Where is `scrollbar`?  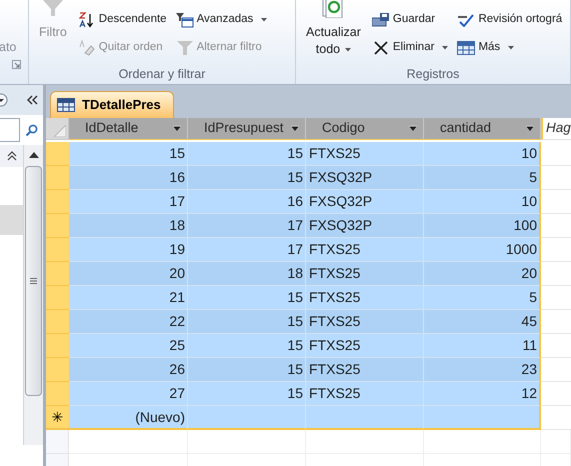
scrollbar is located at coordinates (33, 295).